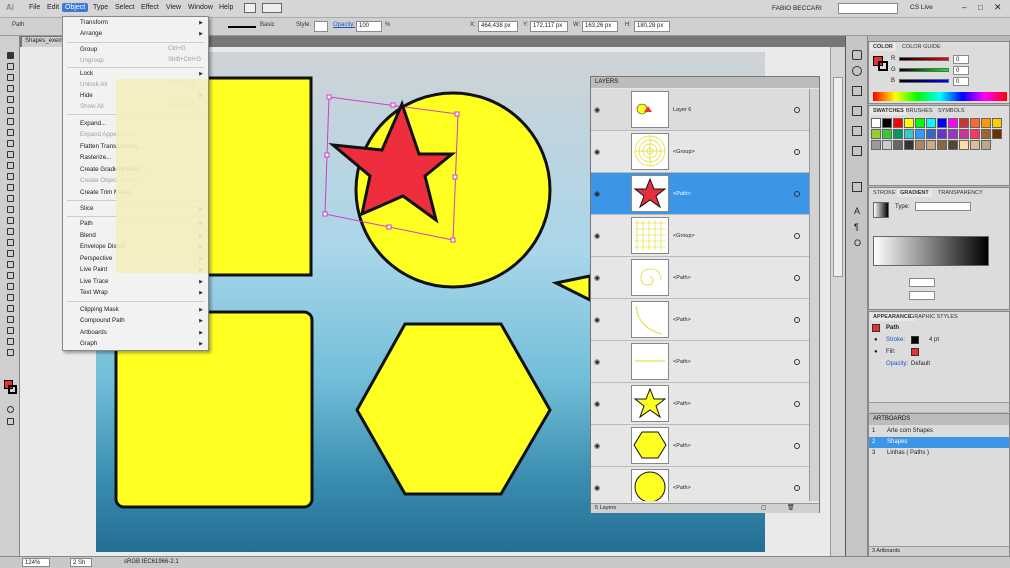  What do you see at coordinates (86, 208) in the screenshot?
I see `object-menu-item: Slice` at bounding box center [86, 208].